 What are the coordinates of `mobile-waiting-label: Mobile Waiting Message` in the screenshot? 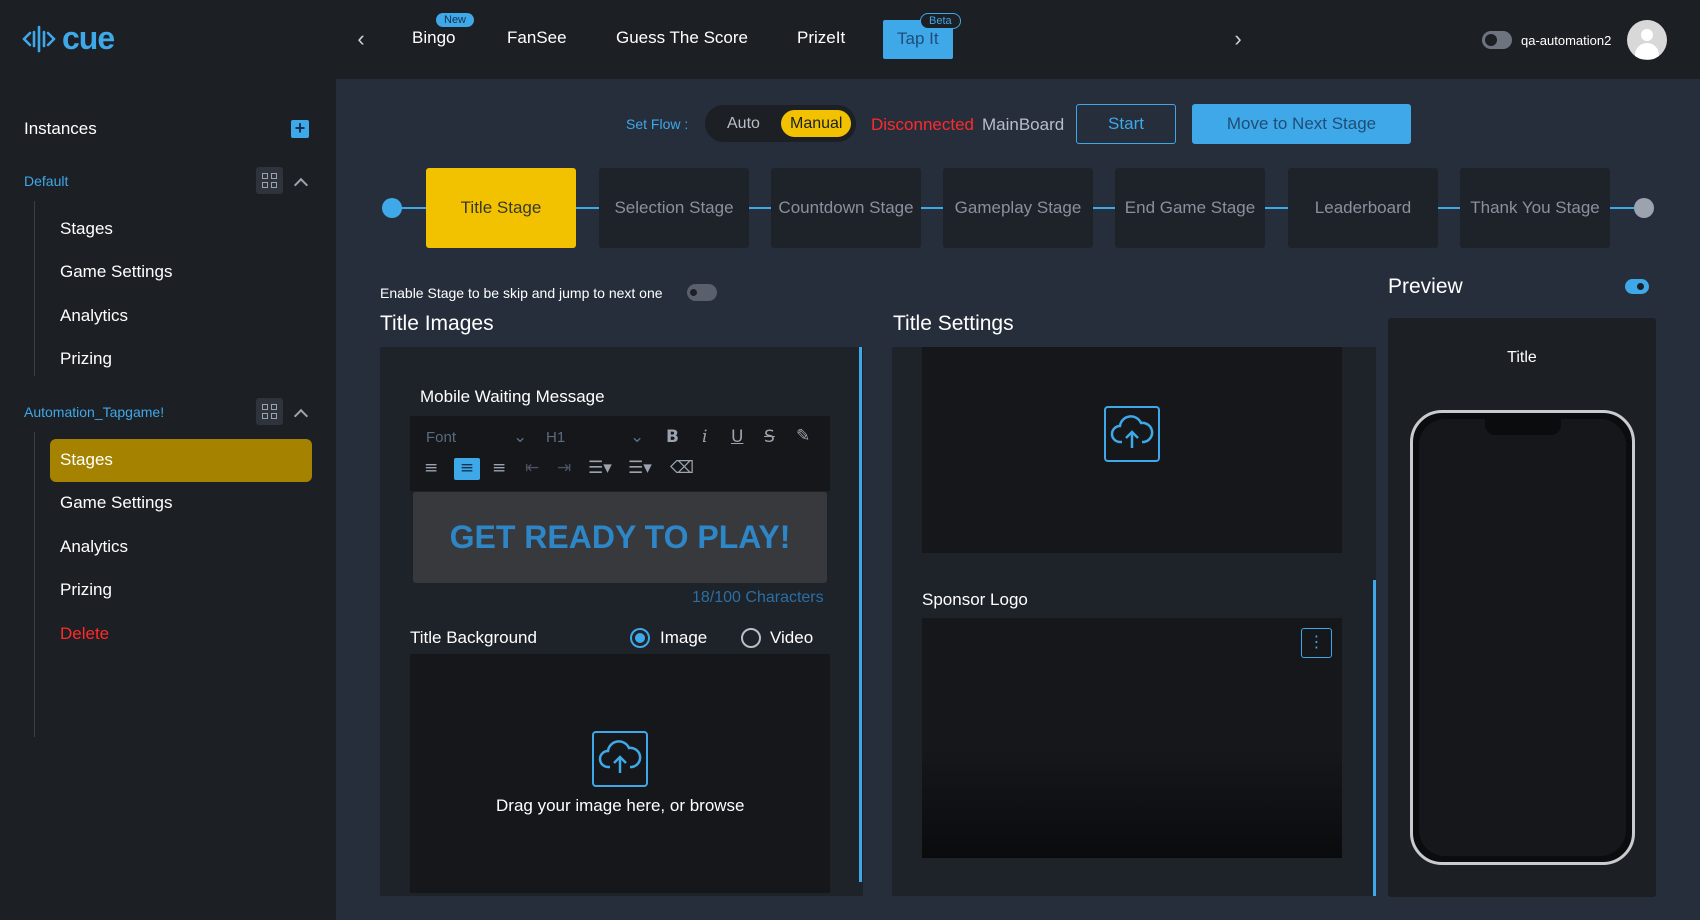 It's located at (512, 396).